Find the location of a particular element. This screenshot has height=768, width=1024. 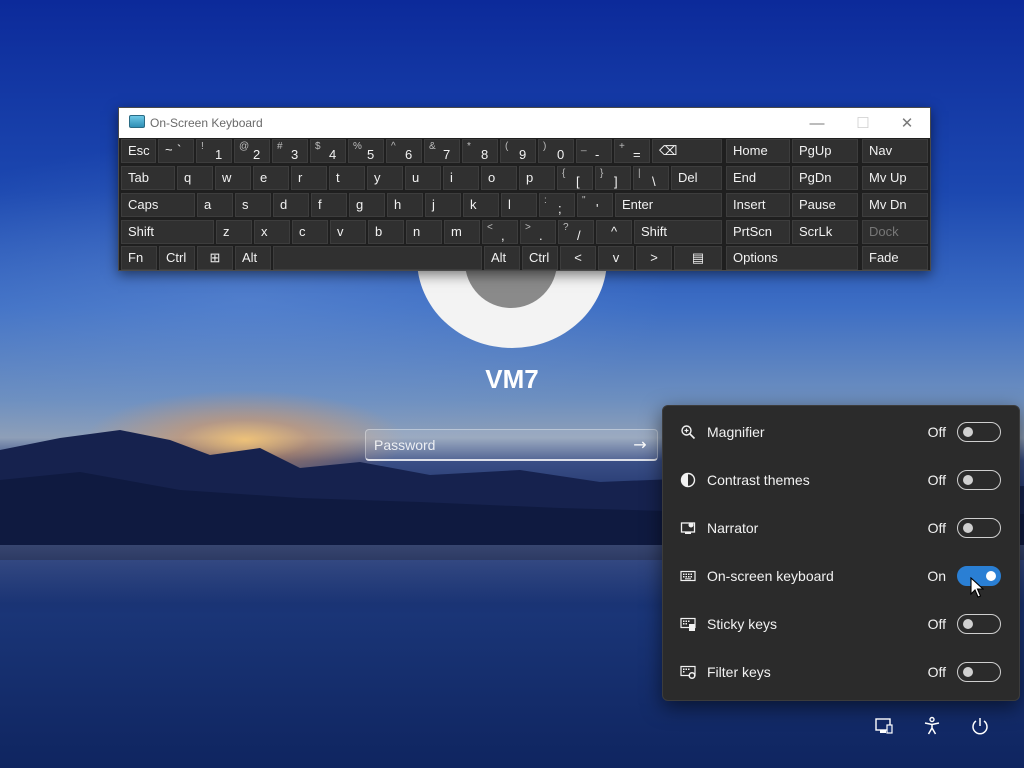

key-alt-right: Alt is located at coordinates (502, 258).